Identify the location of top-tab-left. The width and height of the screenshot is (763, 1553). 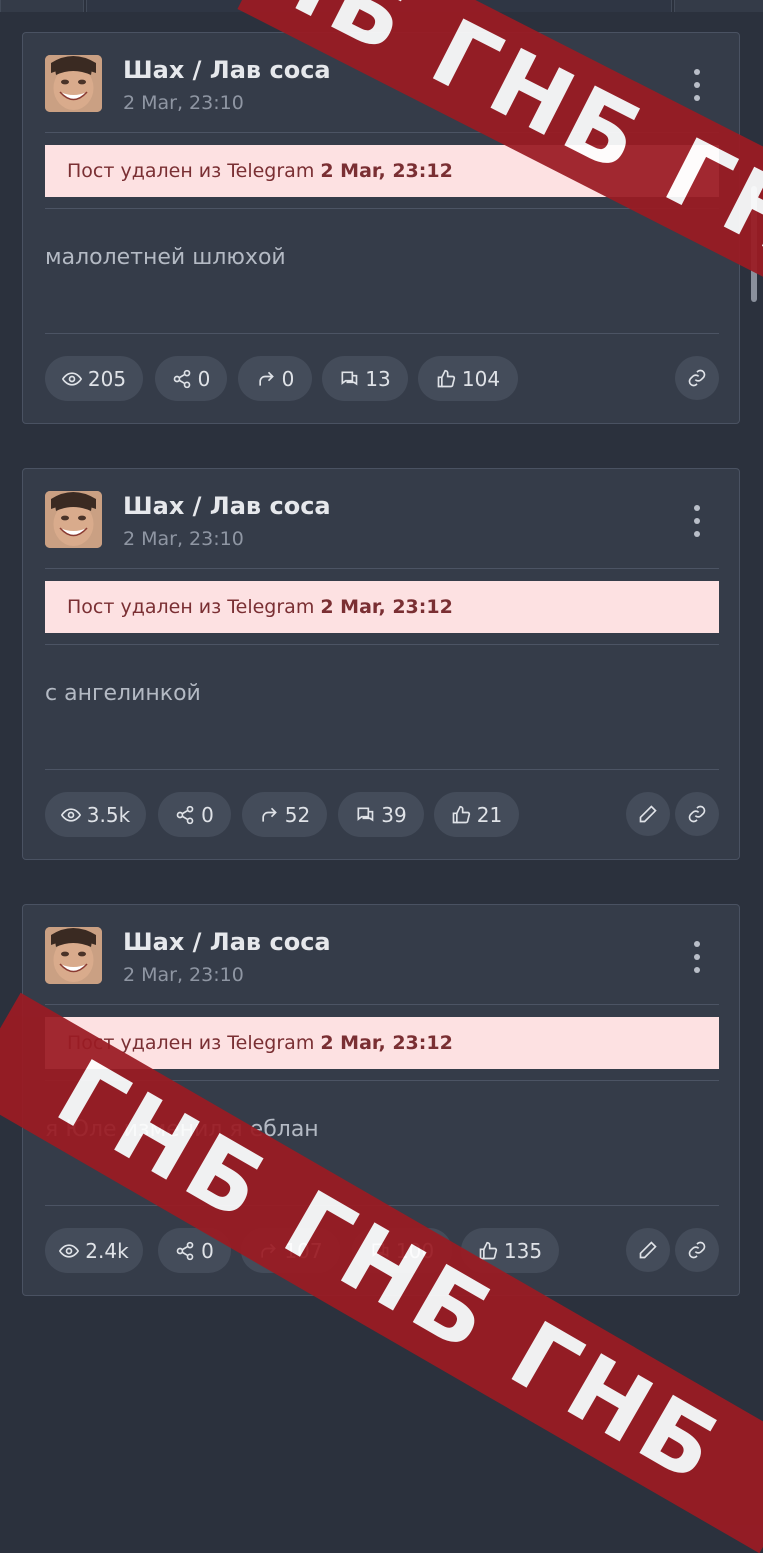
(42, 6).